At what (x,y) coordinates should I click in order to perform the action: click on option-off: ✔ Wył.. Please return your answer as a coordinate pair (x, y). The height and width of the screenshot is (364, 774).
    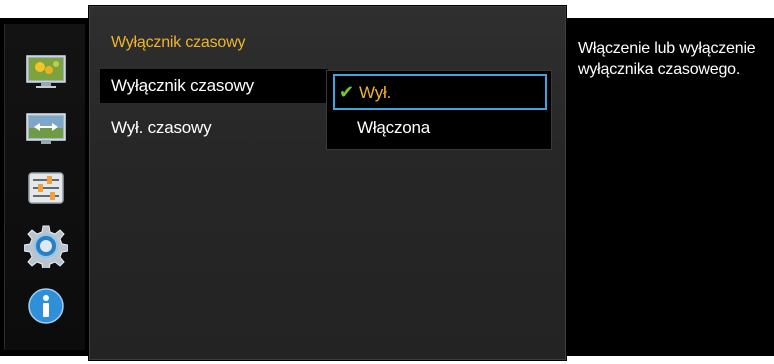
    Looking at the image, I should click on (440, 92).